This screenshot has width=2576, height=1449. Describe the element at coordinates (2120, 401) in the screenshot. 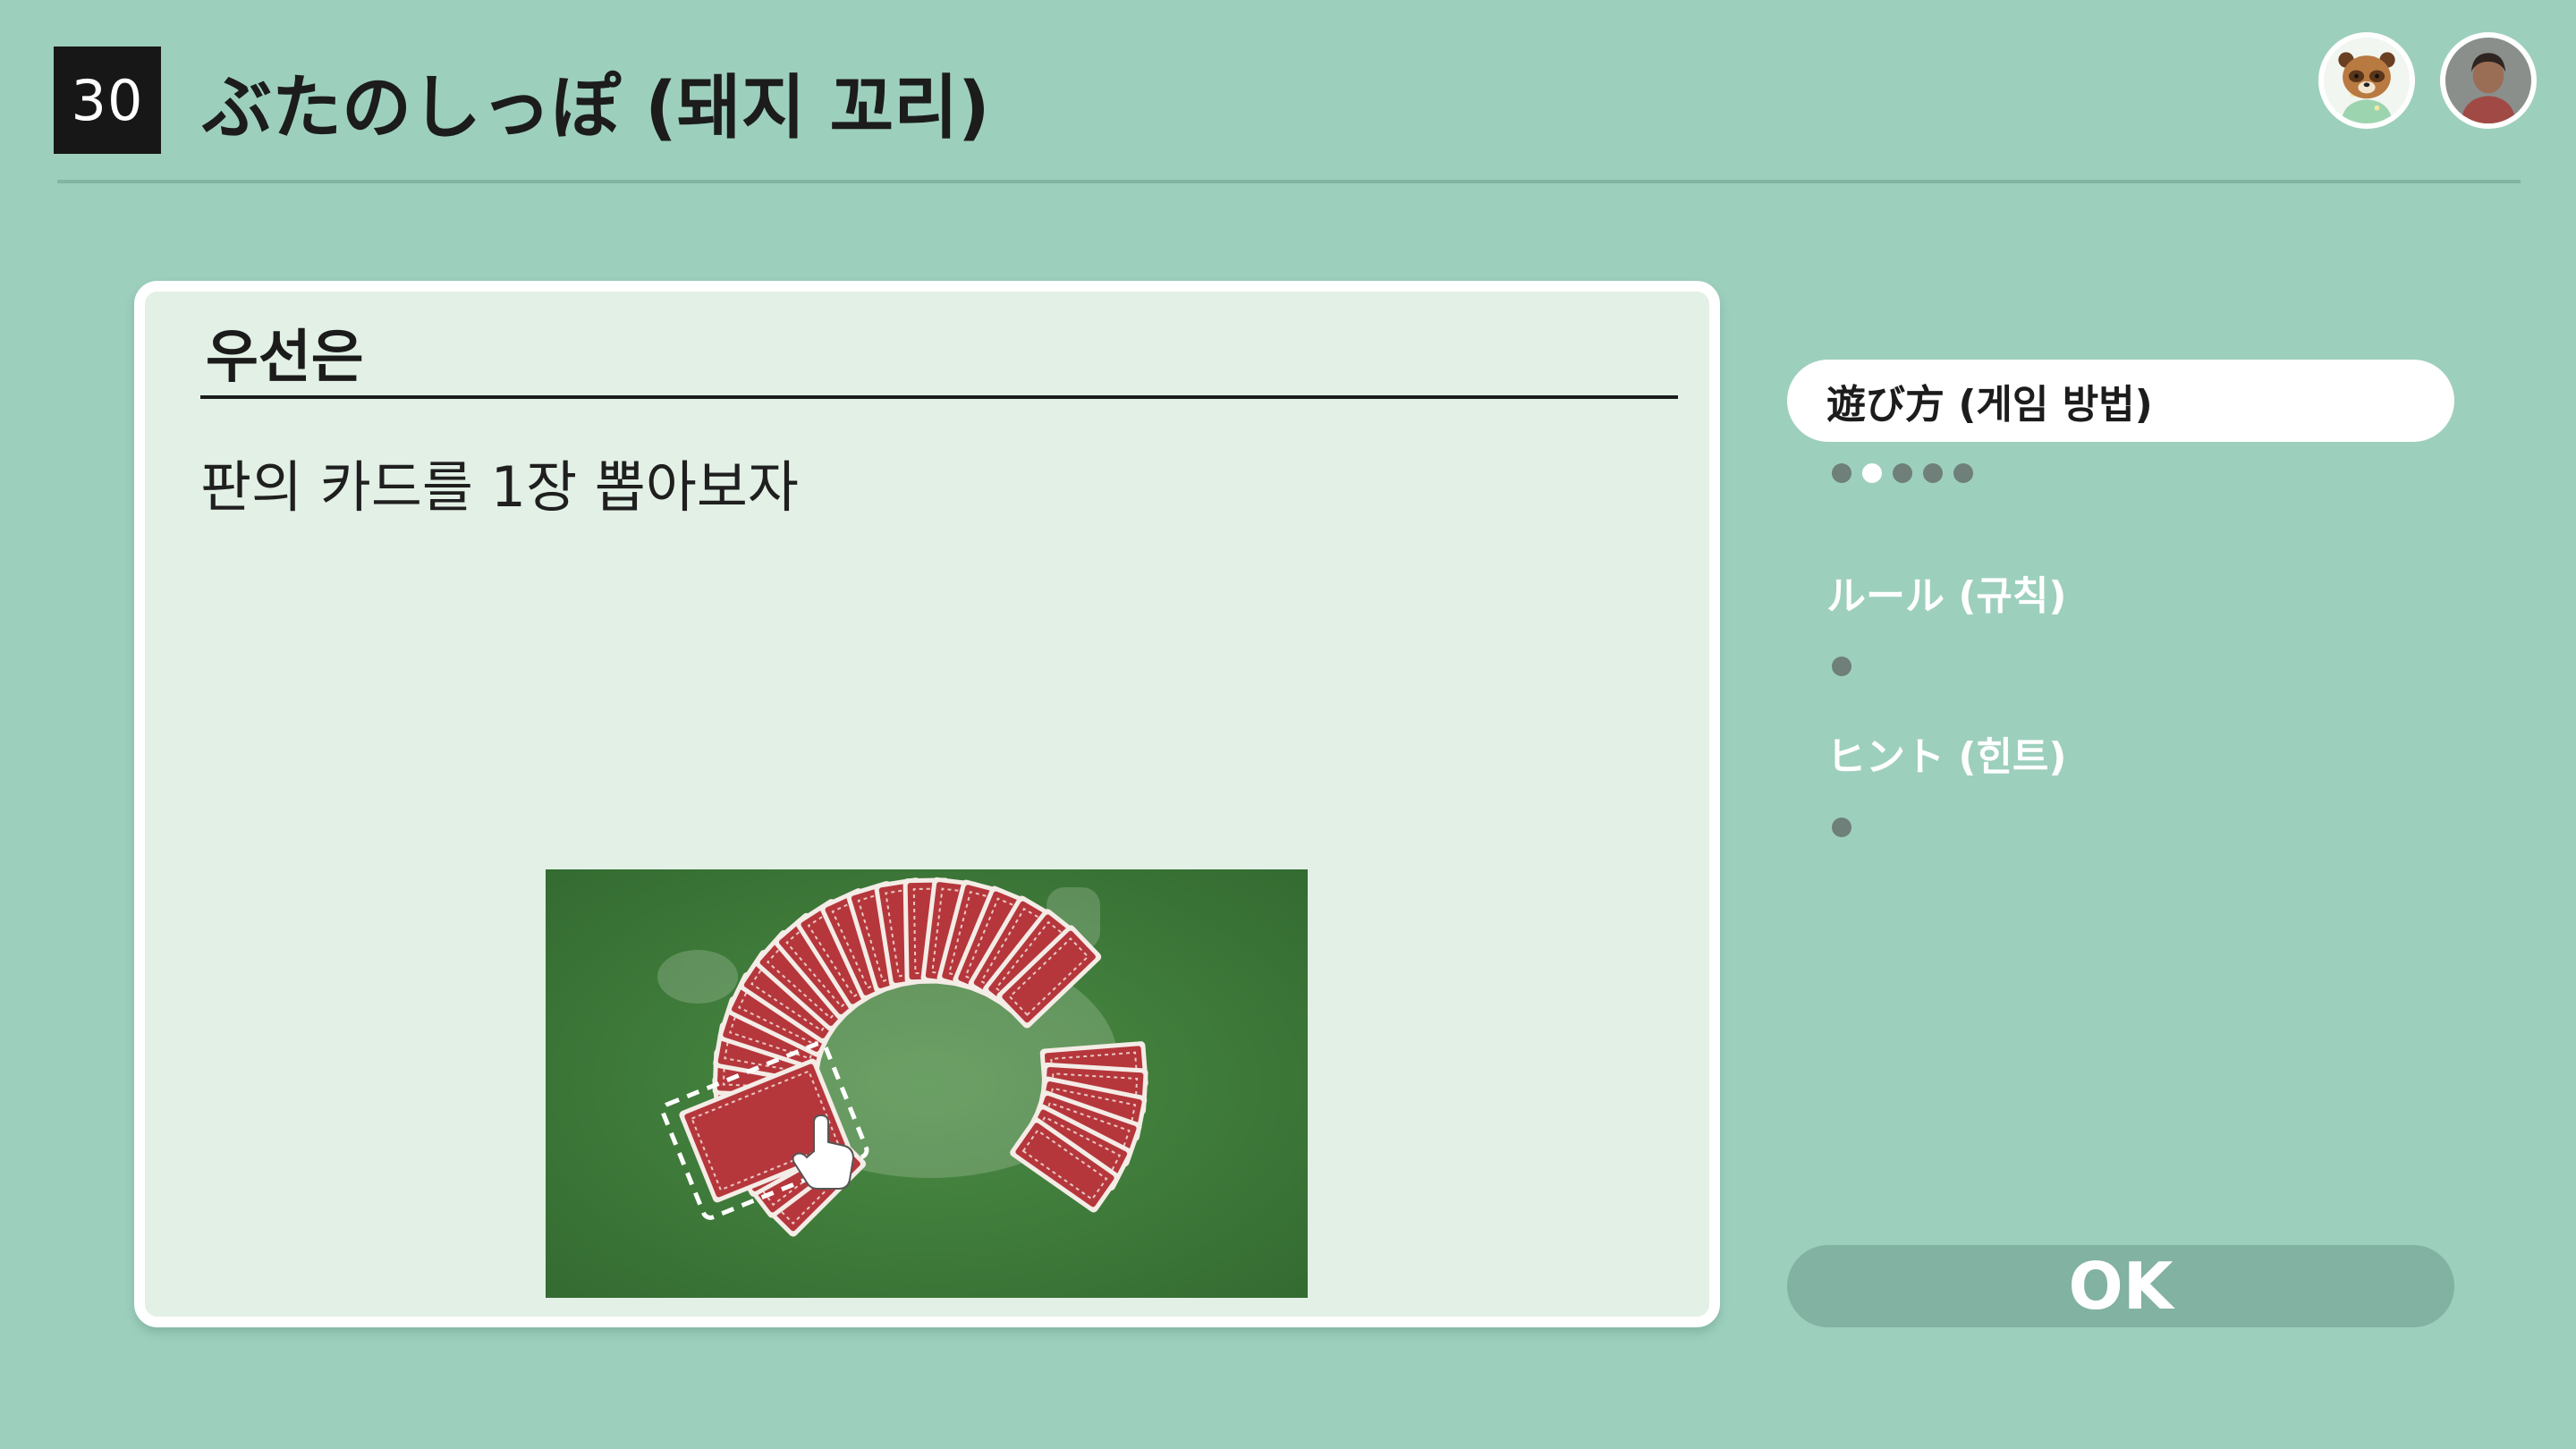

I see `menu-item-1: 遊び方 (게임 방법)` at that location.